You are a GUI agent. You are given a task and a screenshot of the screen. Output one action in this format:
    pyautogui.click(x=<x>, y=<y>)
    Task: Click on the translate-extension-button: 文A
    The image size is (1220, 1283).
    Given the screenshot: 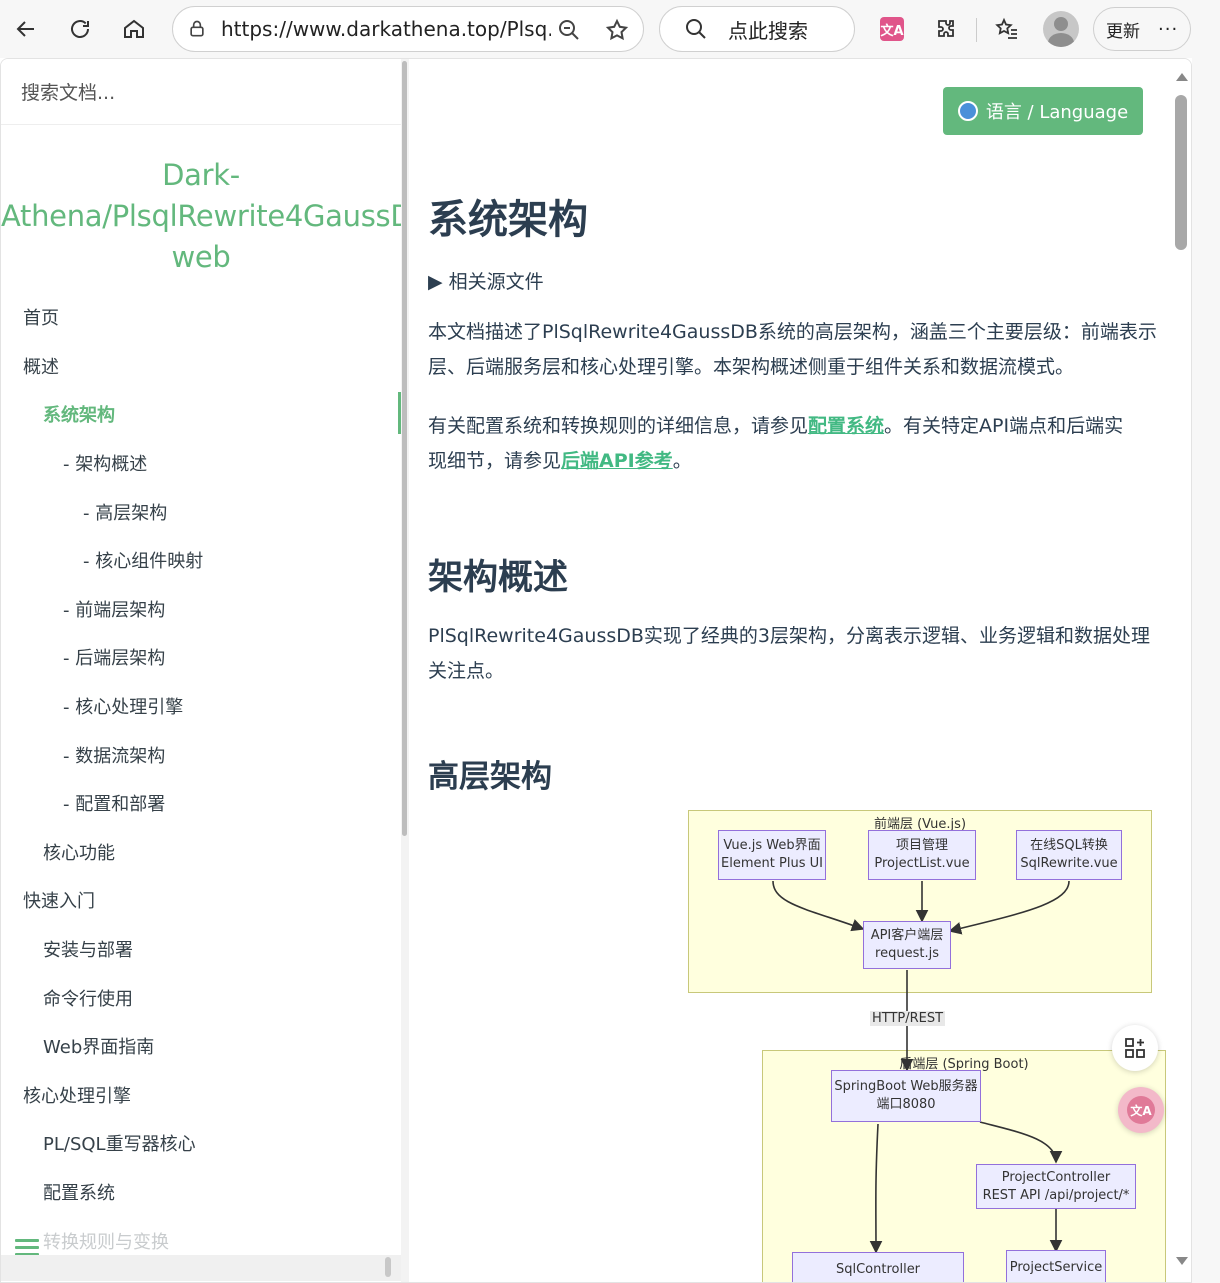 What is the action you would take?
    pyautogui.click(x=892, y=29)
    